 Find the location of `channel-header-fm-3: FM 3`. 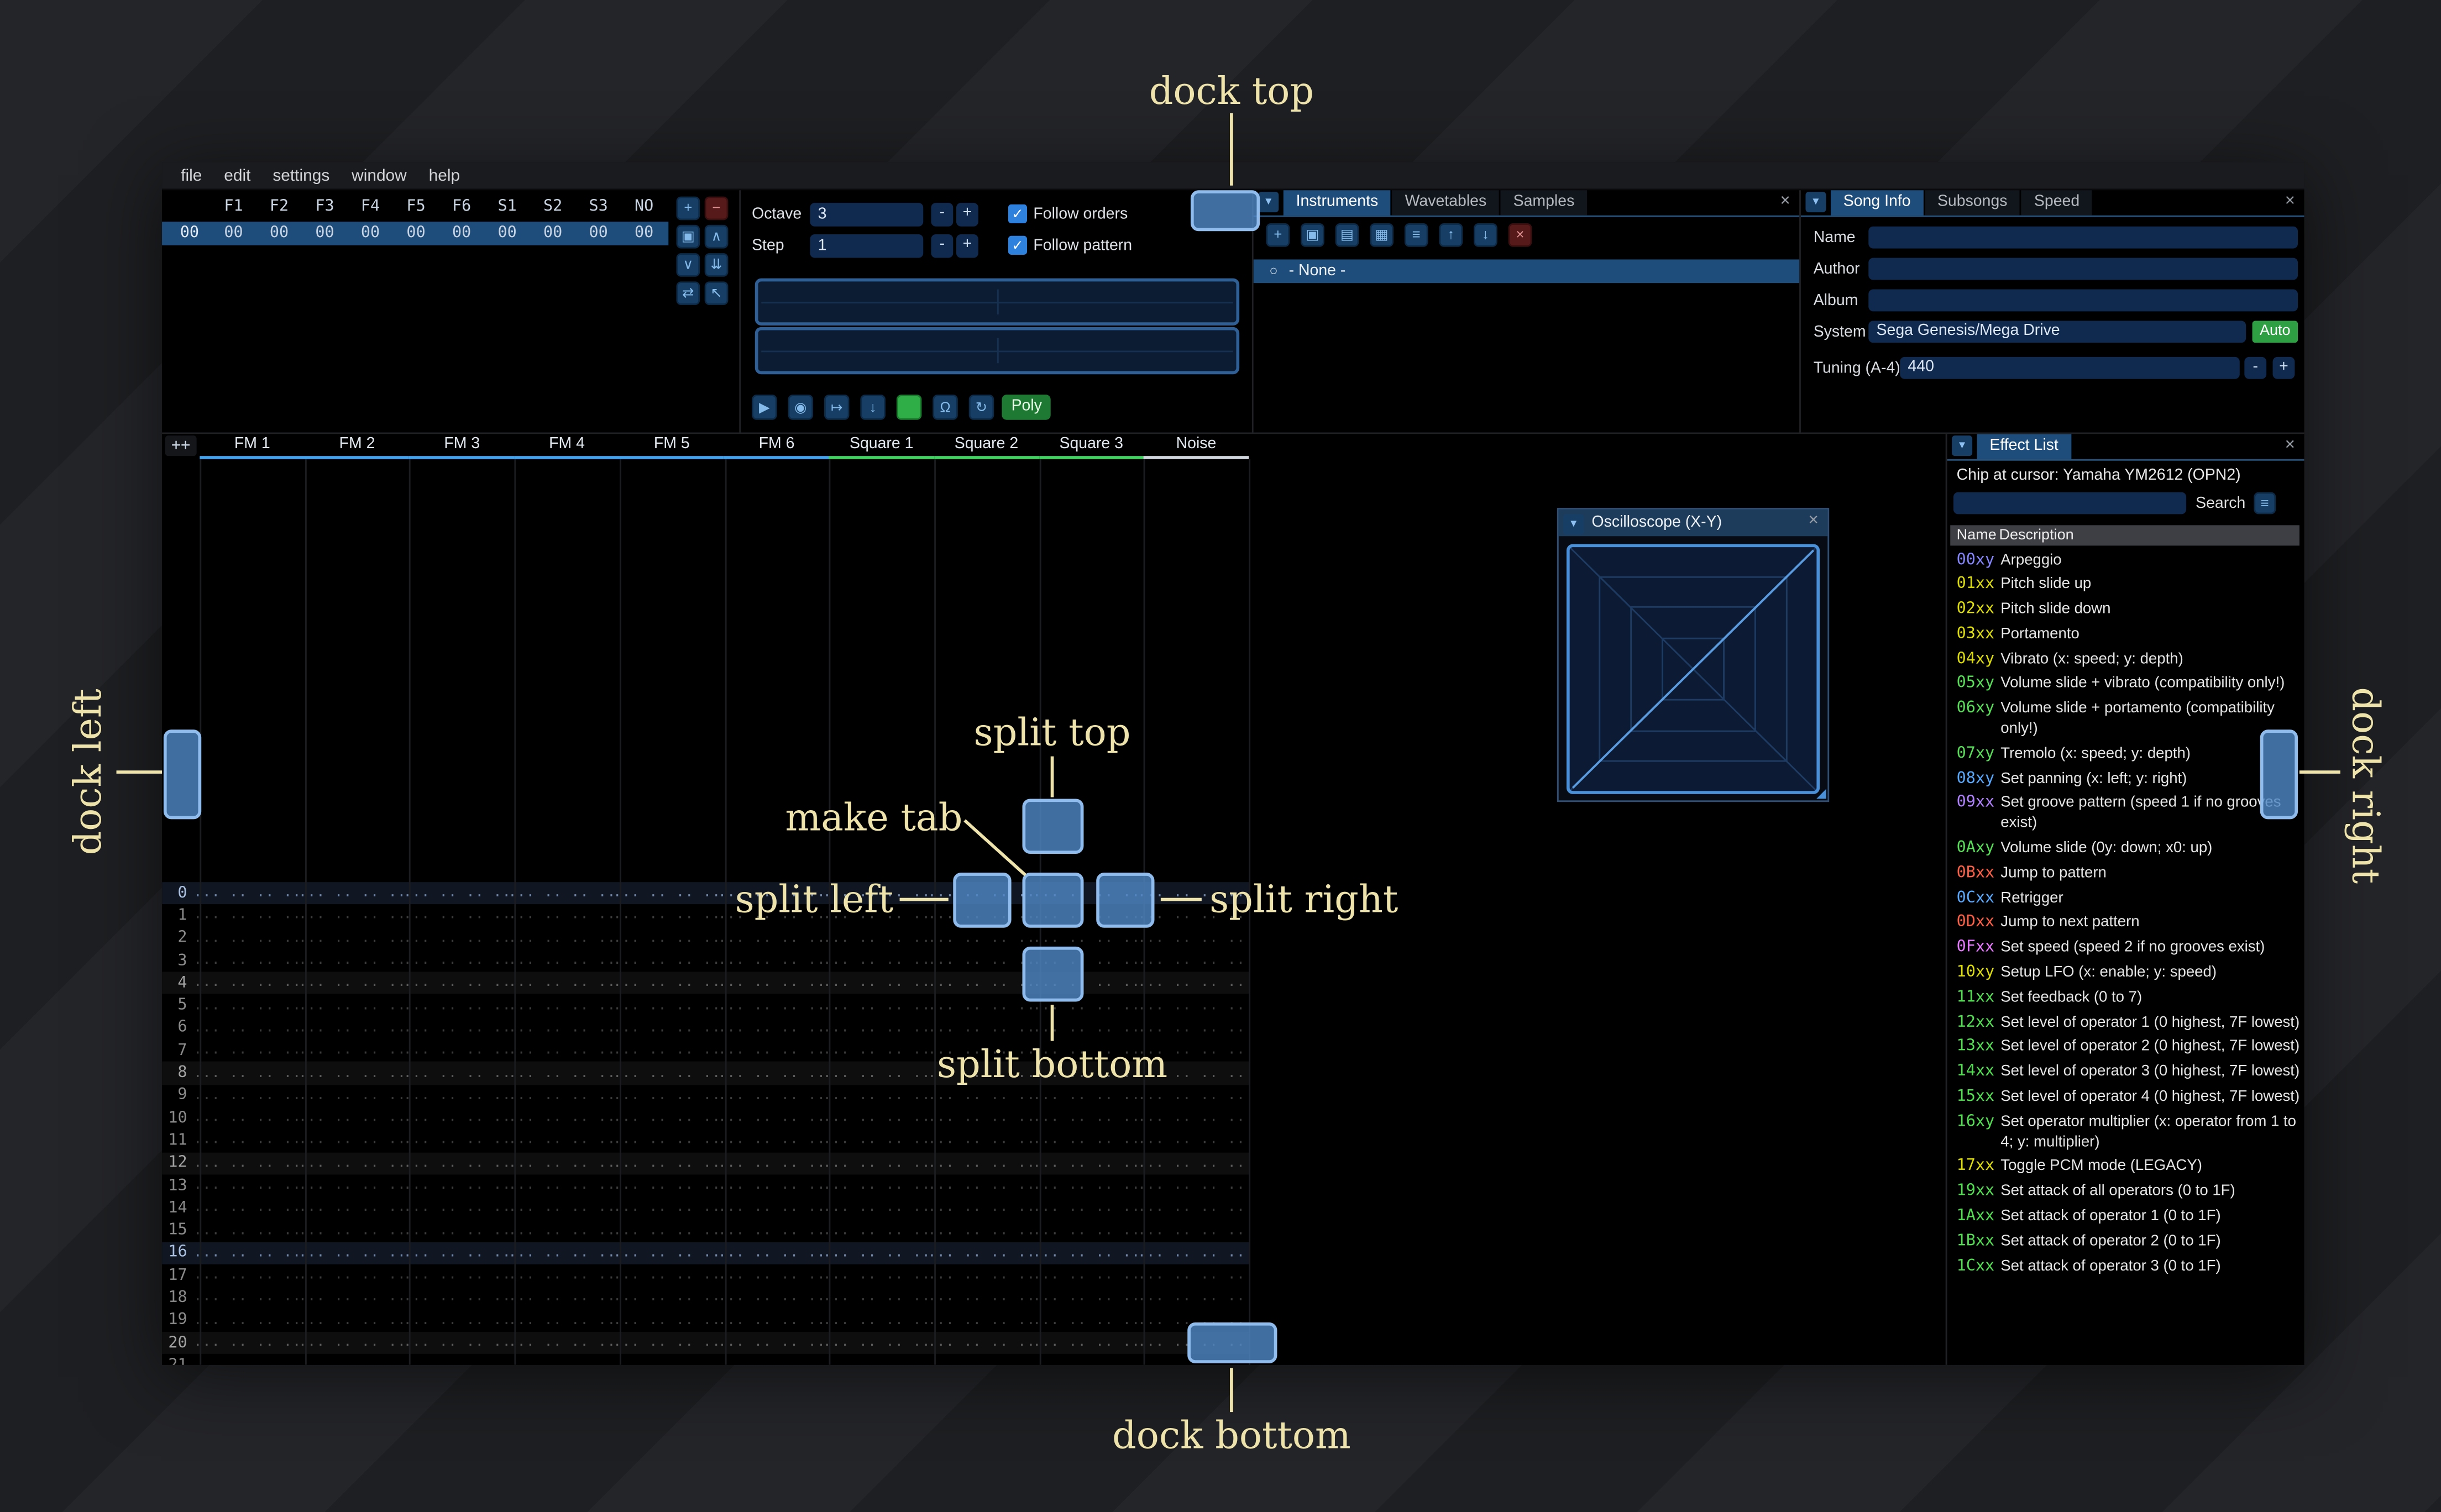

channel-header-fm-3: FM 3 is located at coordinates (462, 447).